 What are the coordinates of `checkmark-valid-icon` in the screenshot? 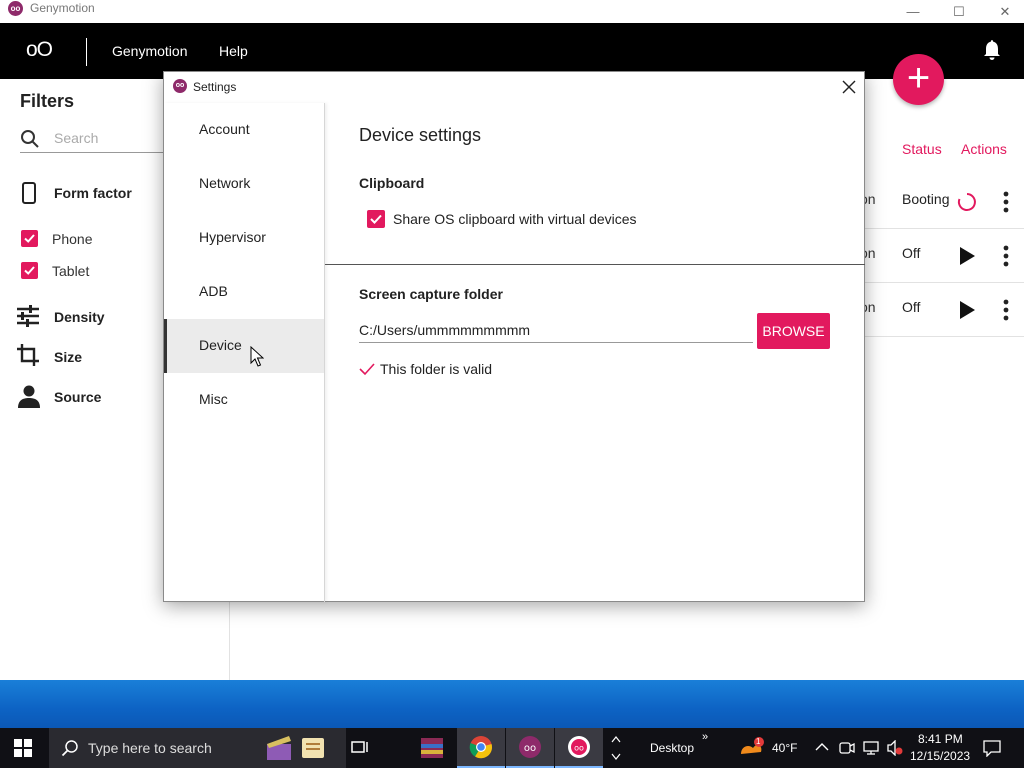 It's located at (367, 369).